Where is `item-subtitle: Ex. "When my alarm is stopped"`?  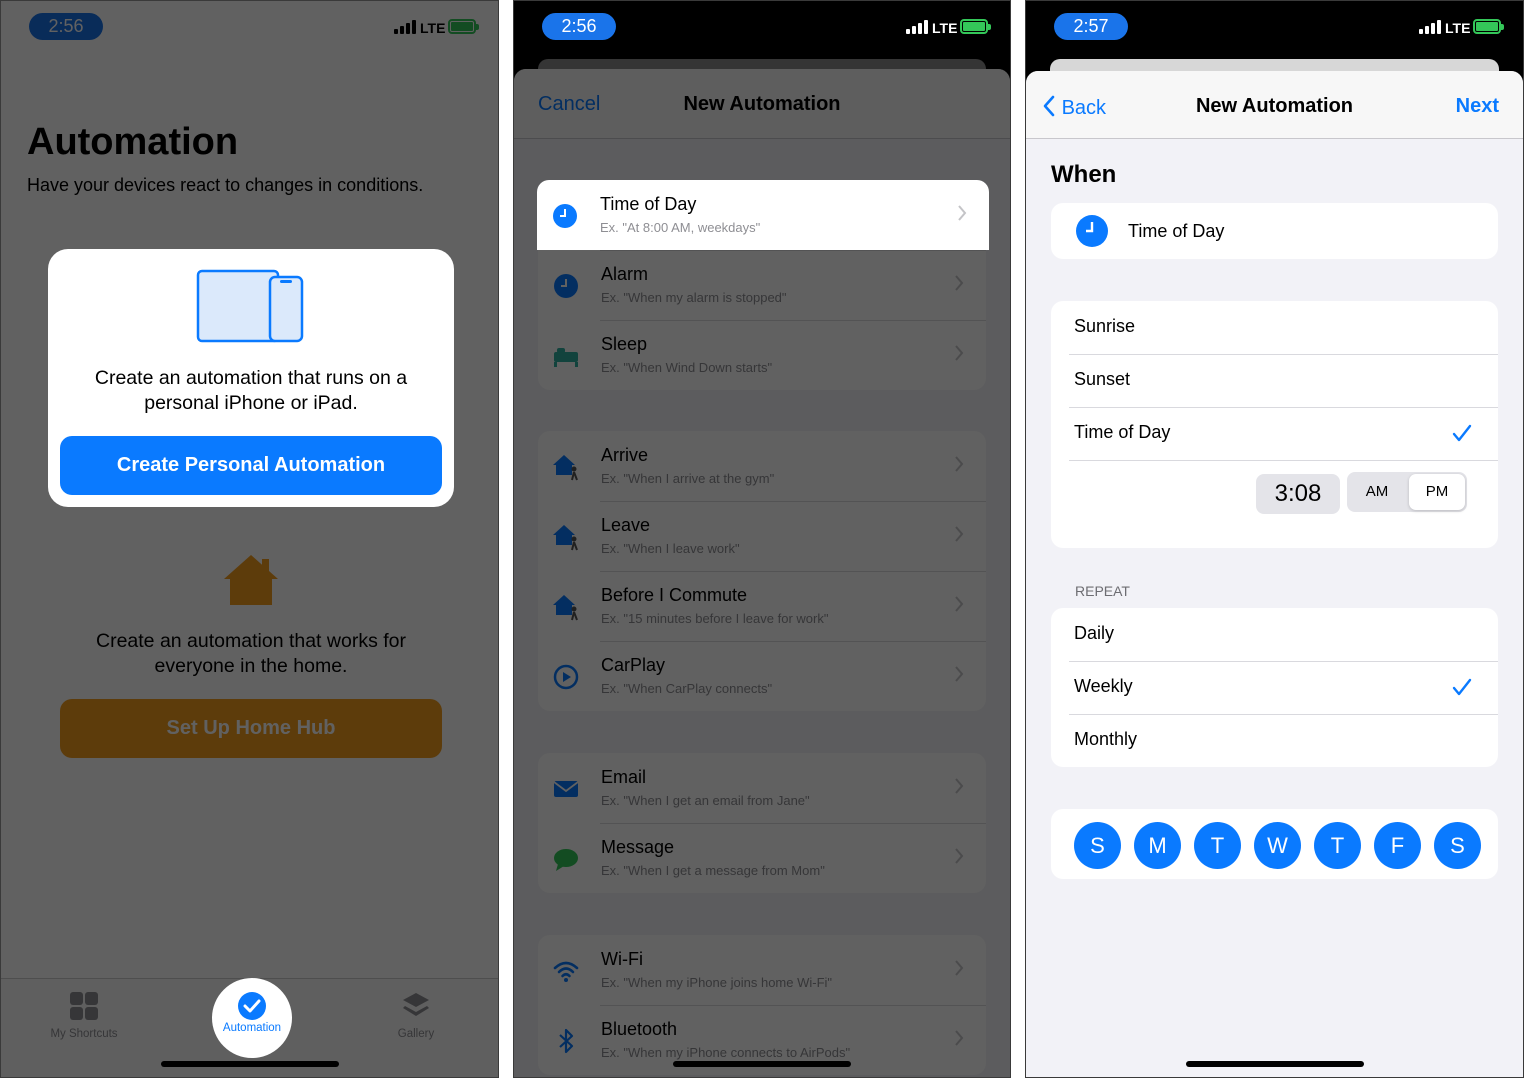
item-subtitle: Ex. "When my alarm is stopped" is located at coordinates (694, 297).